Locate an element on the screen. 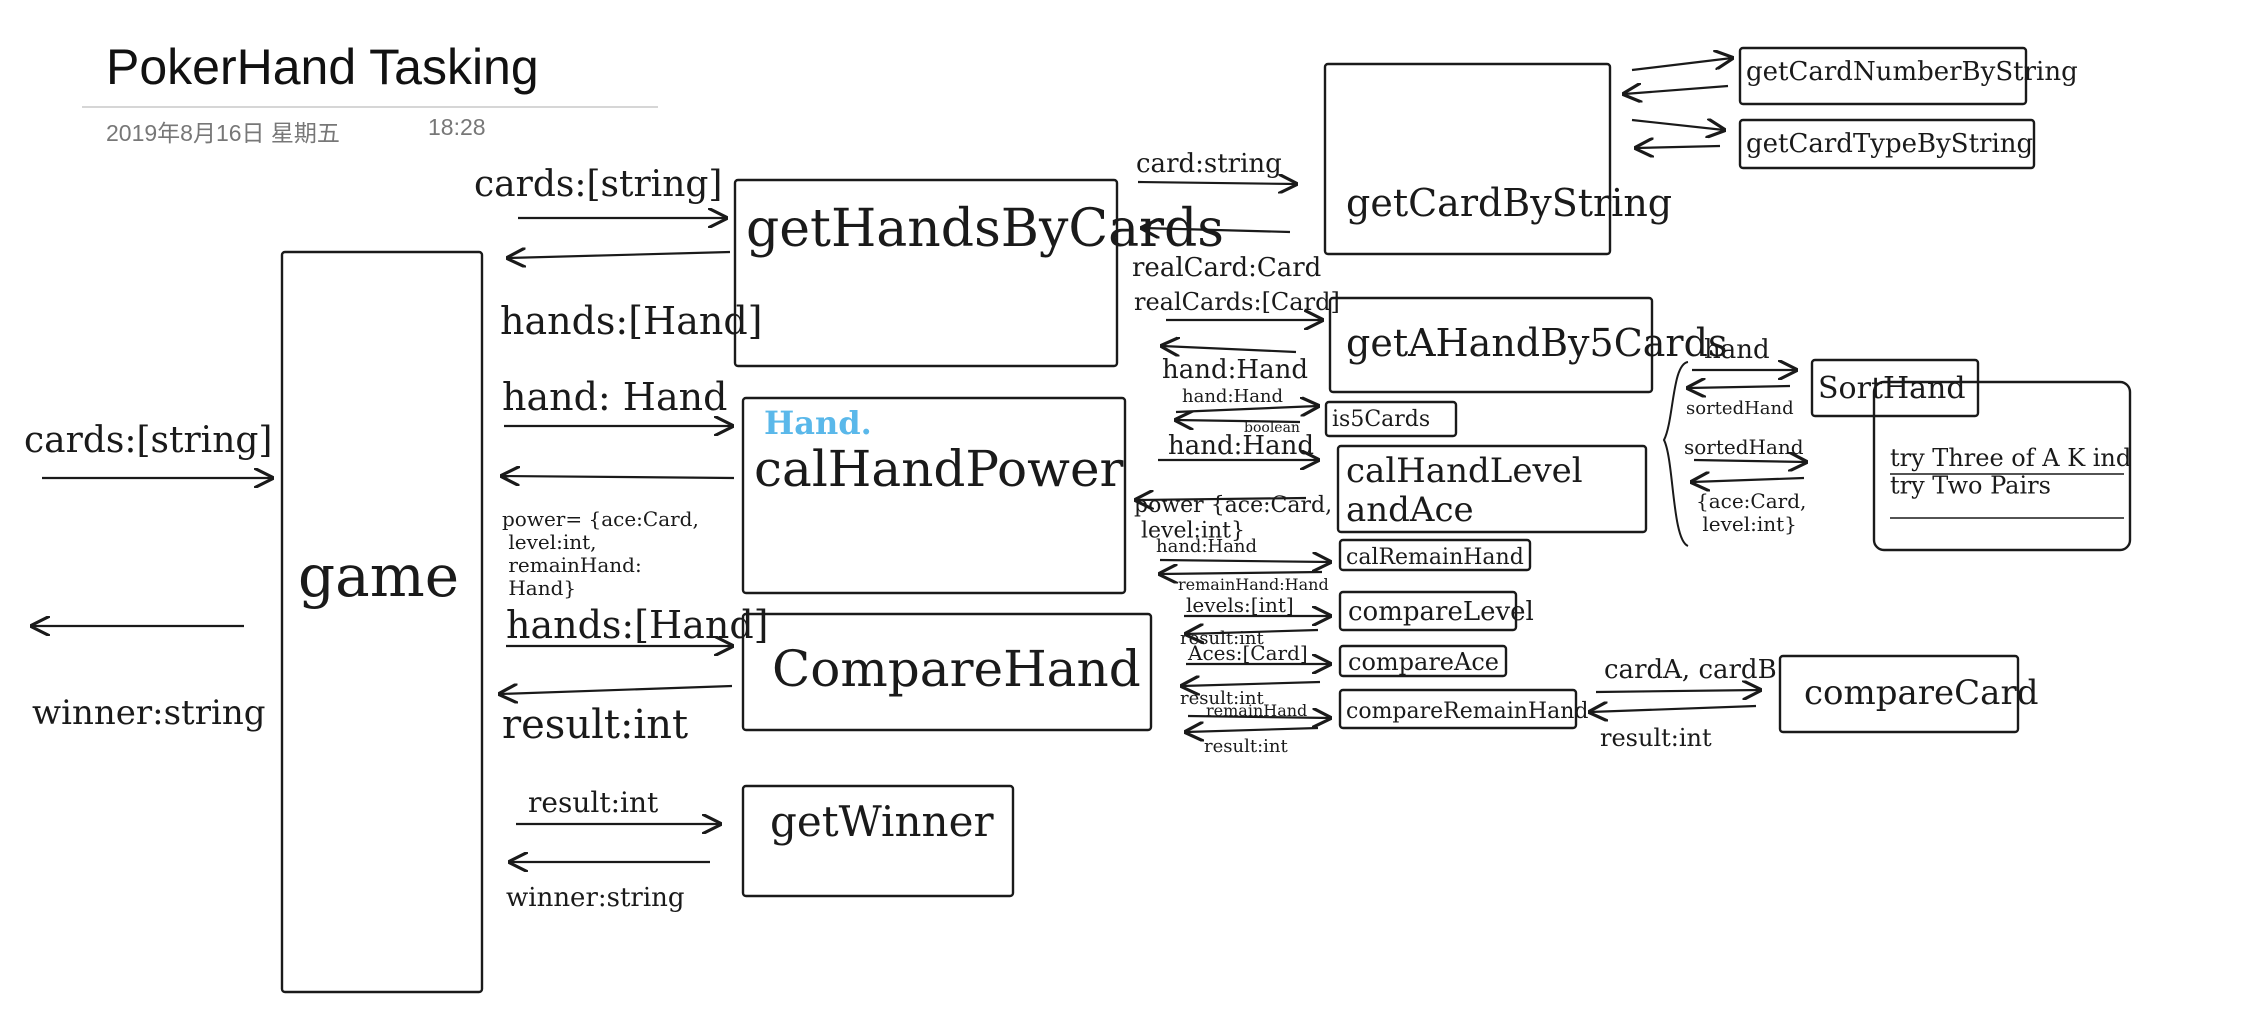  sort-hand-label: SortHand is located at coordinates (1892, 388).